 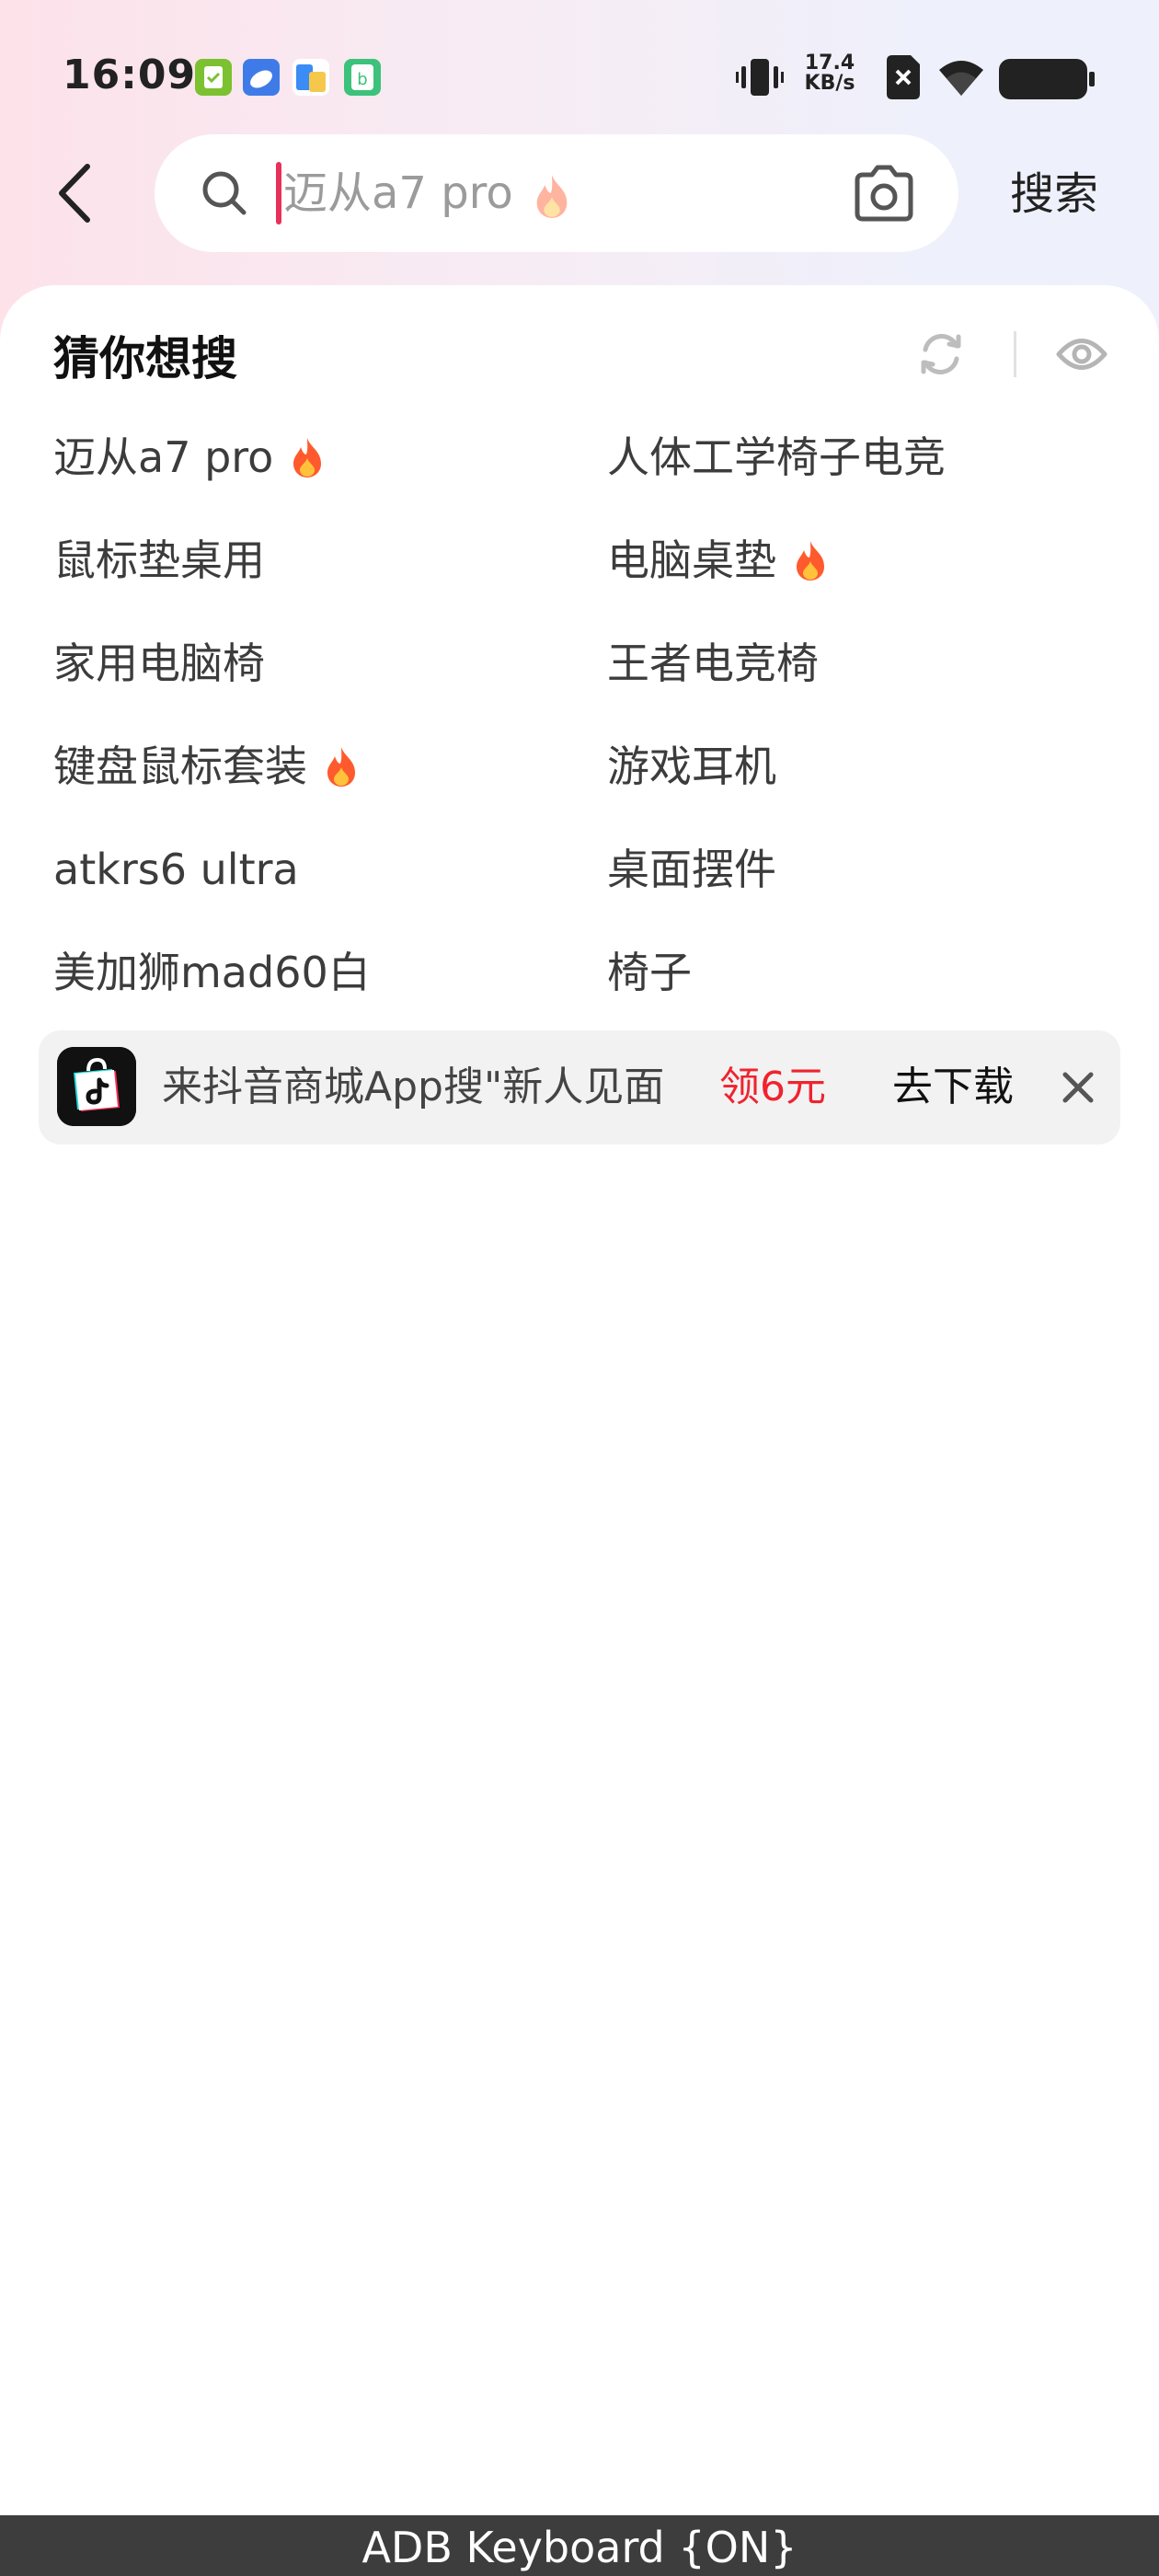 I want to click on keyboard-status-bar: ADB Keyboard {ON}, so click(x=579, y=2545).